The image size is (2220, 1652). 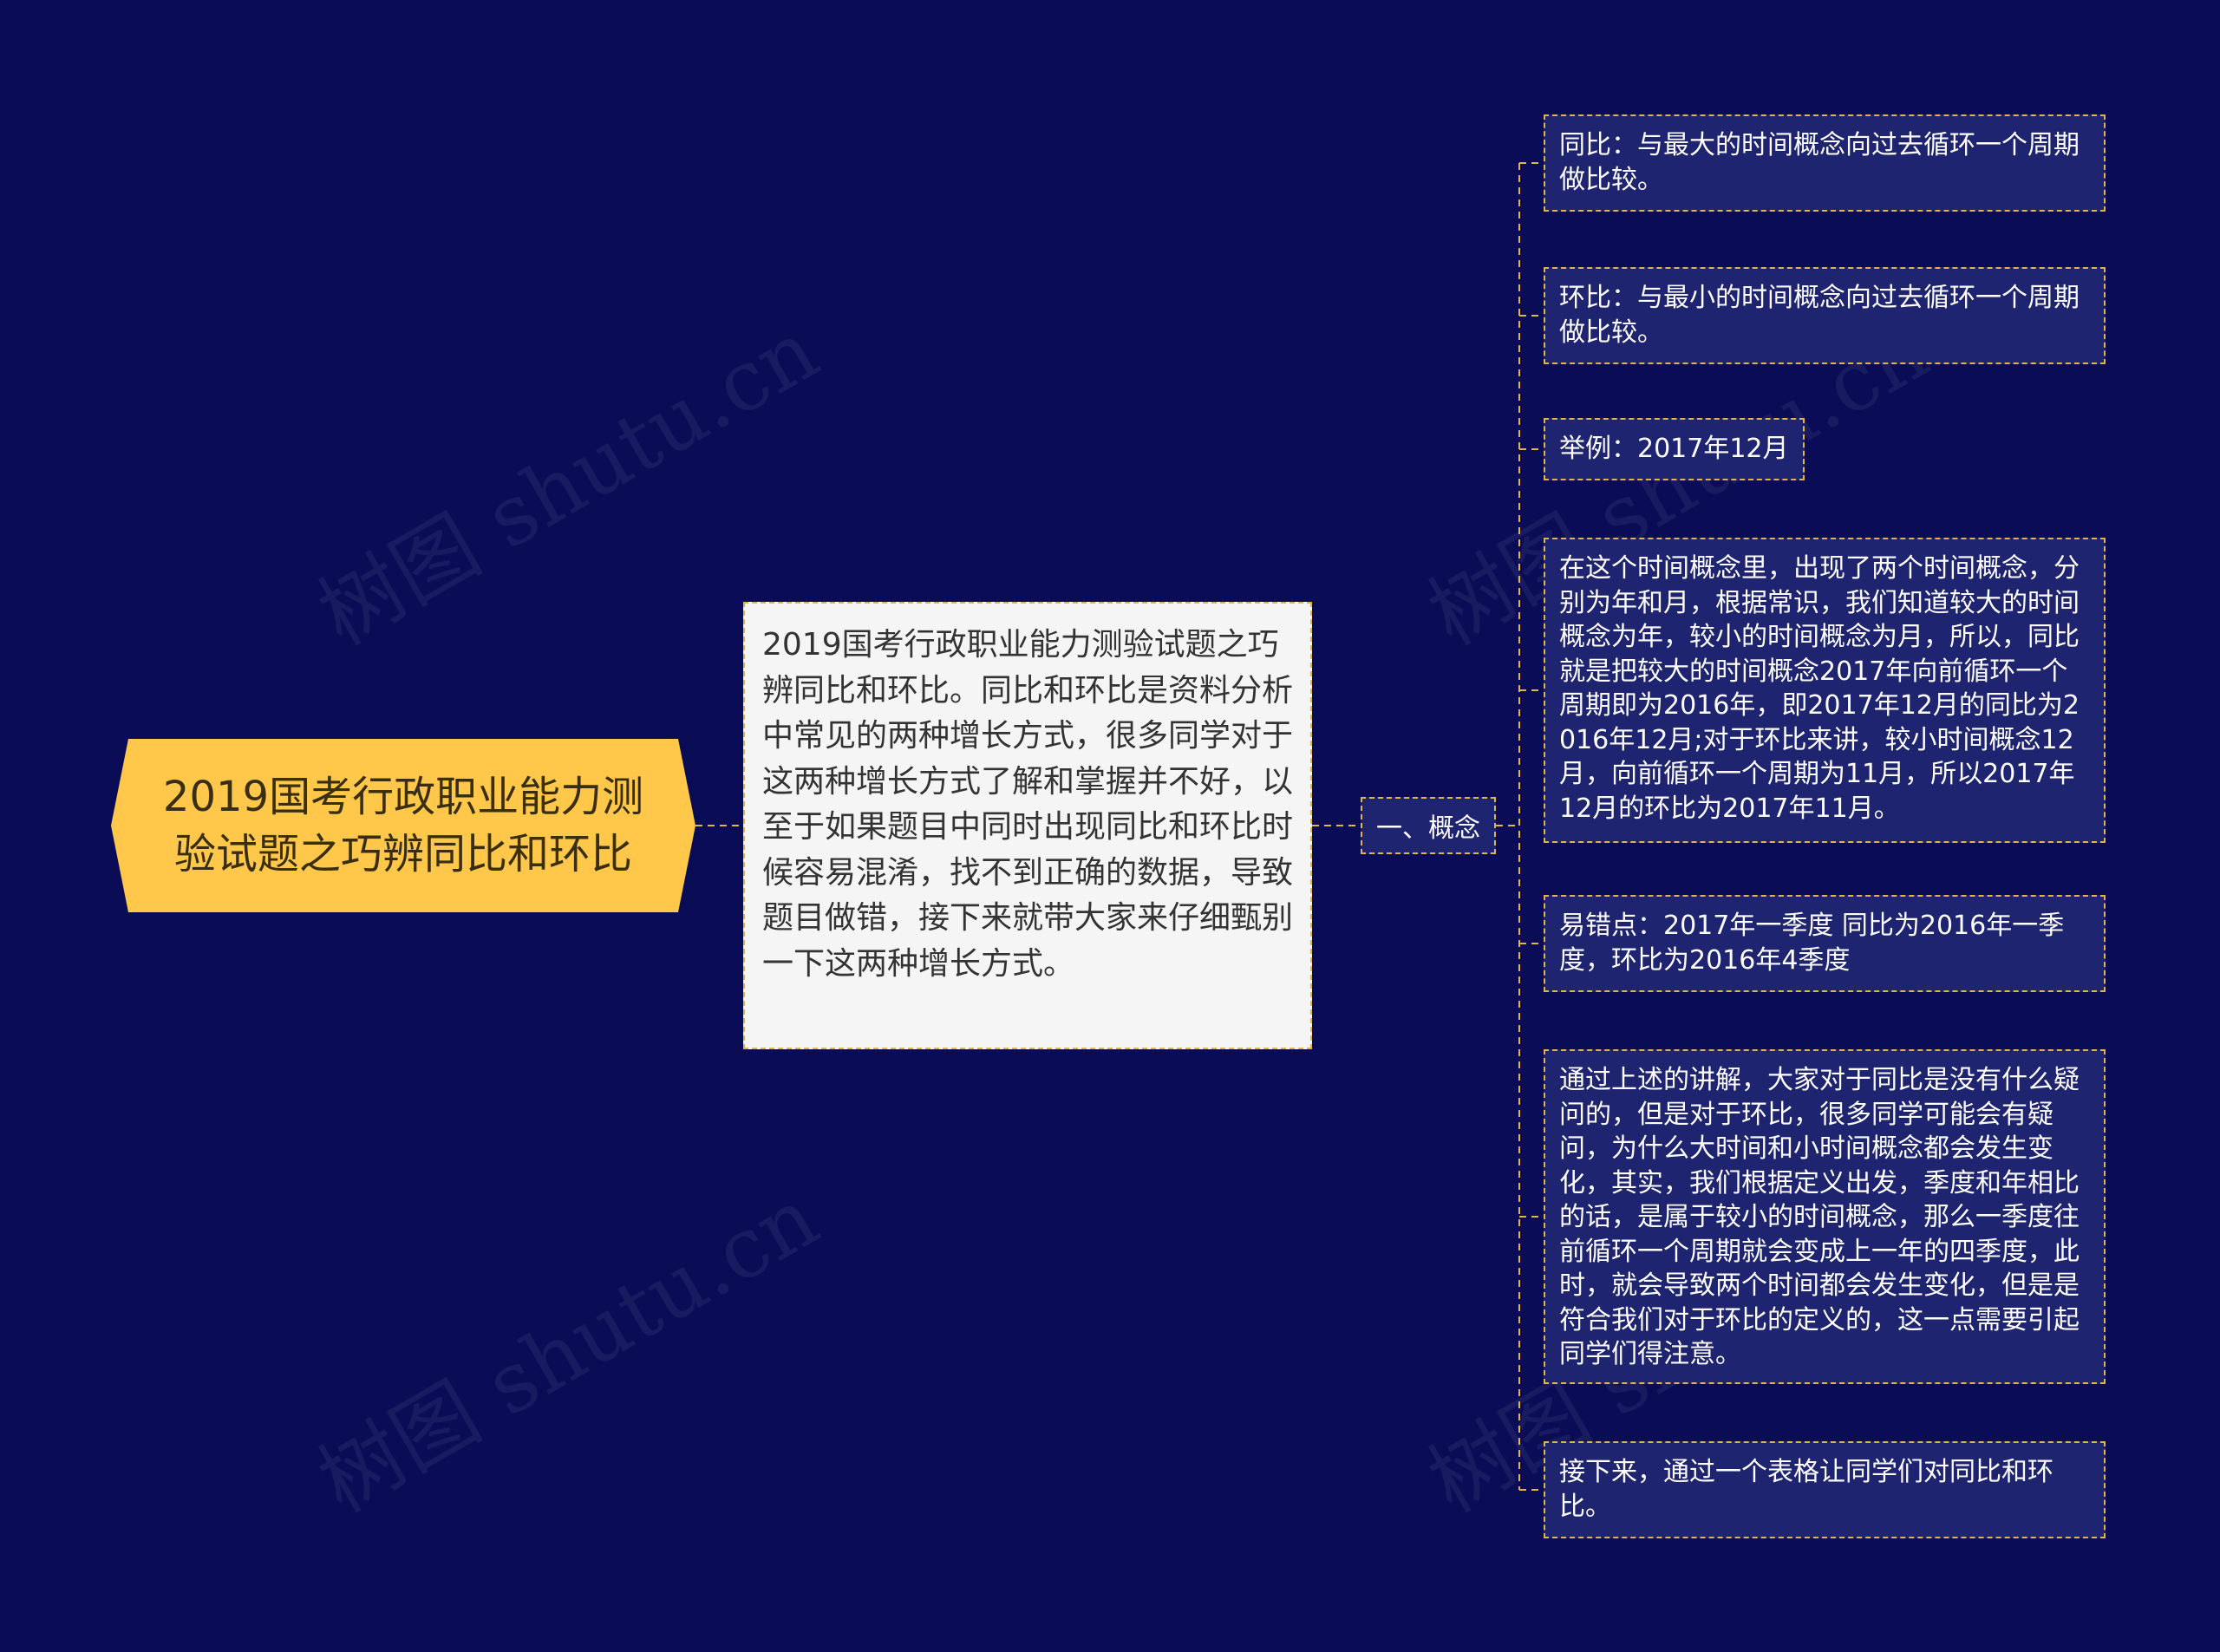 I want to click on leaf-text: 同比：与最大的时间概念向过去循环一个周期做比较。, so click(x=1819, y=163).